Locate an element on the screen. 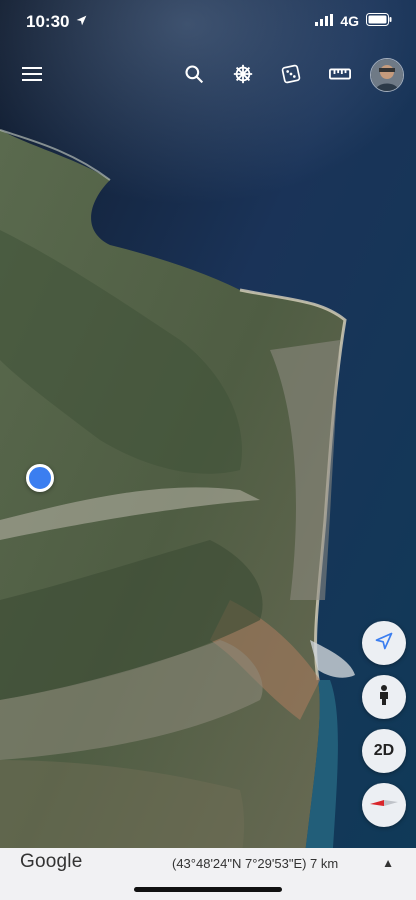 Image resolution: width=416 pixels, height=900 pixels. search-button is located at coordinates (194, 76).